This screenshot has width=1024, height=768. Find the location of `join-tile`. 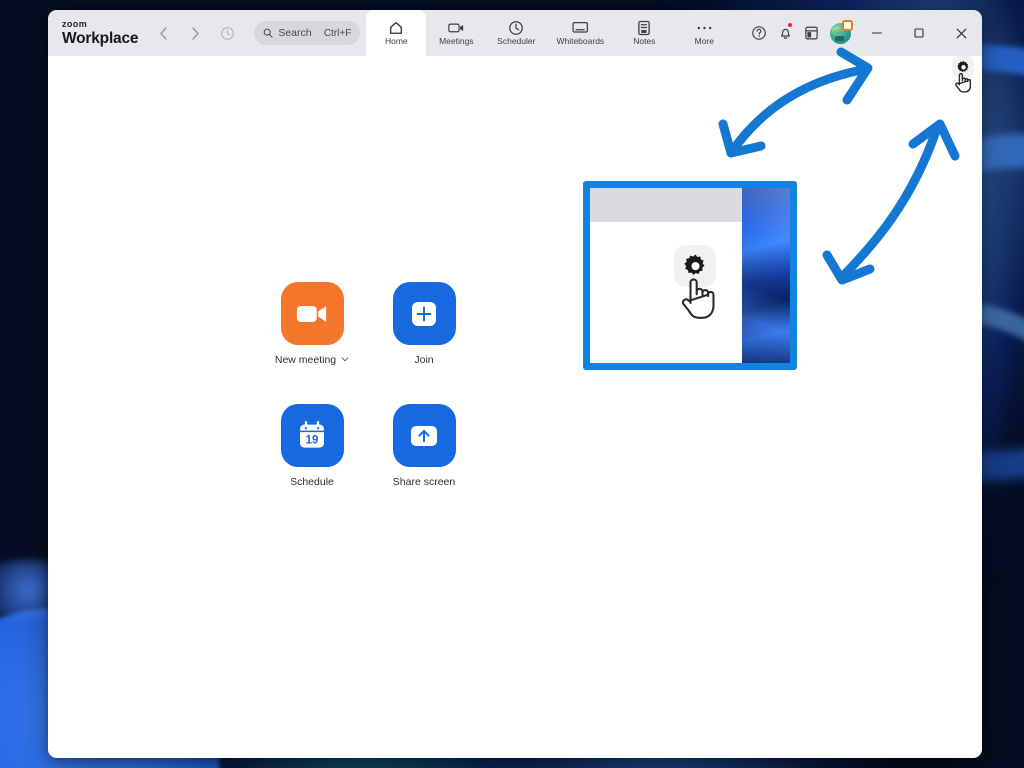

join-tile is located at coordinates (424, 313).